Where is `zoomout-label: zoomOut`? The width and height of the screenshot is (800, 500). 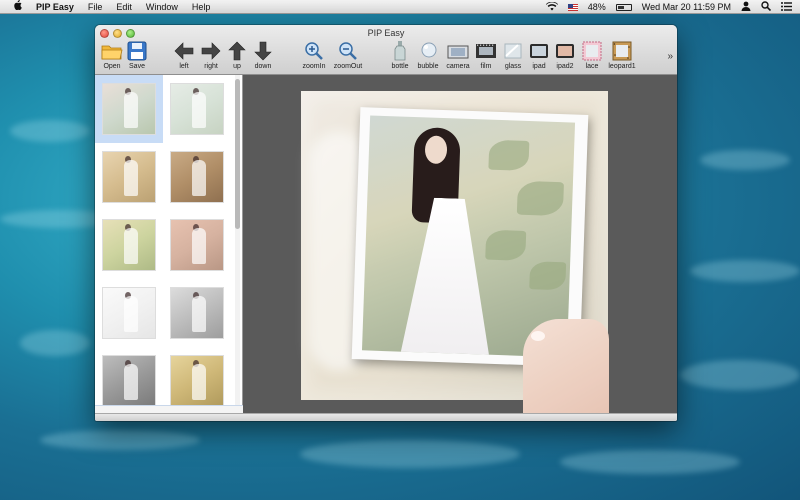
zoomout-label: zoomOut is located at coordinates (348, 66).